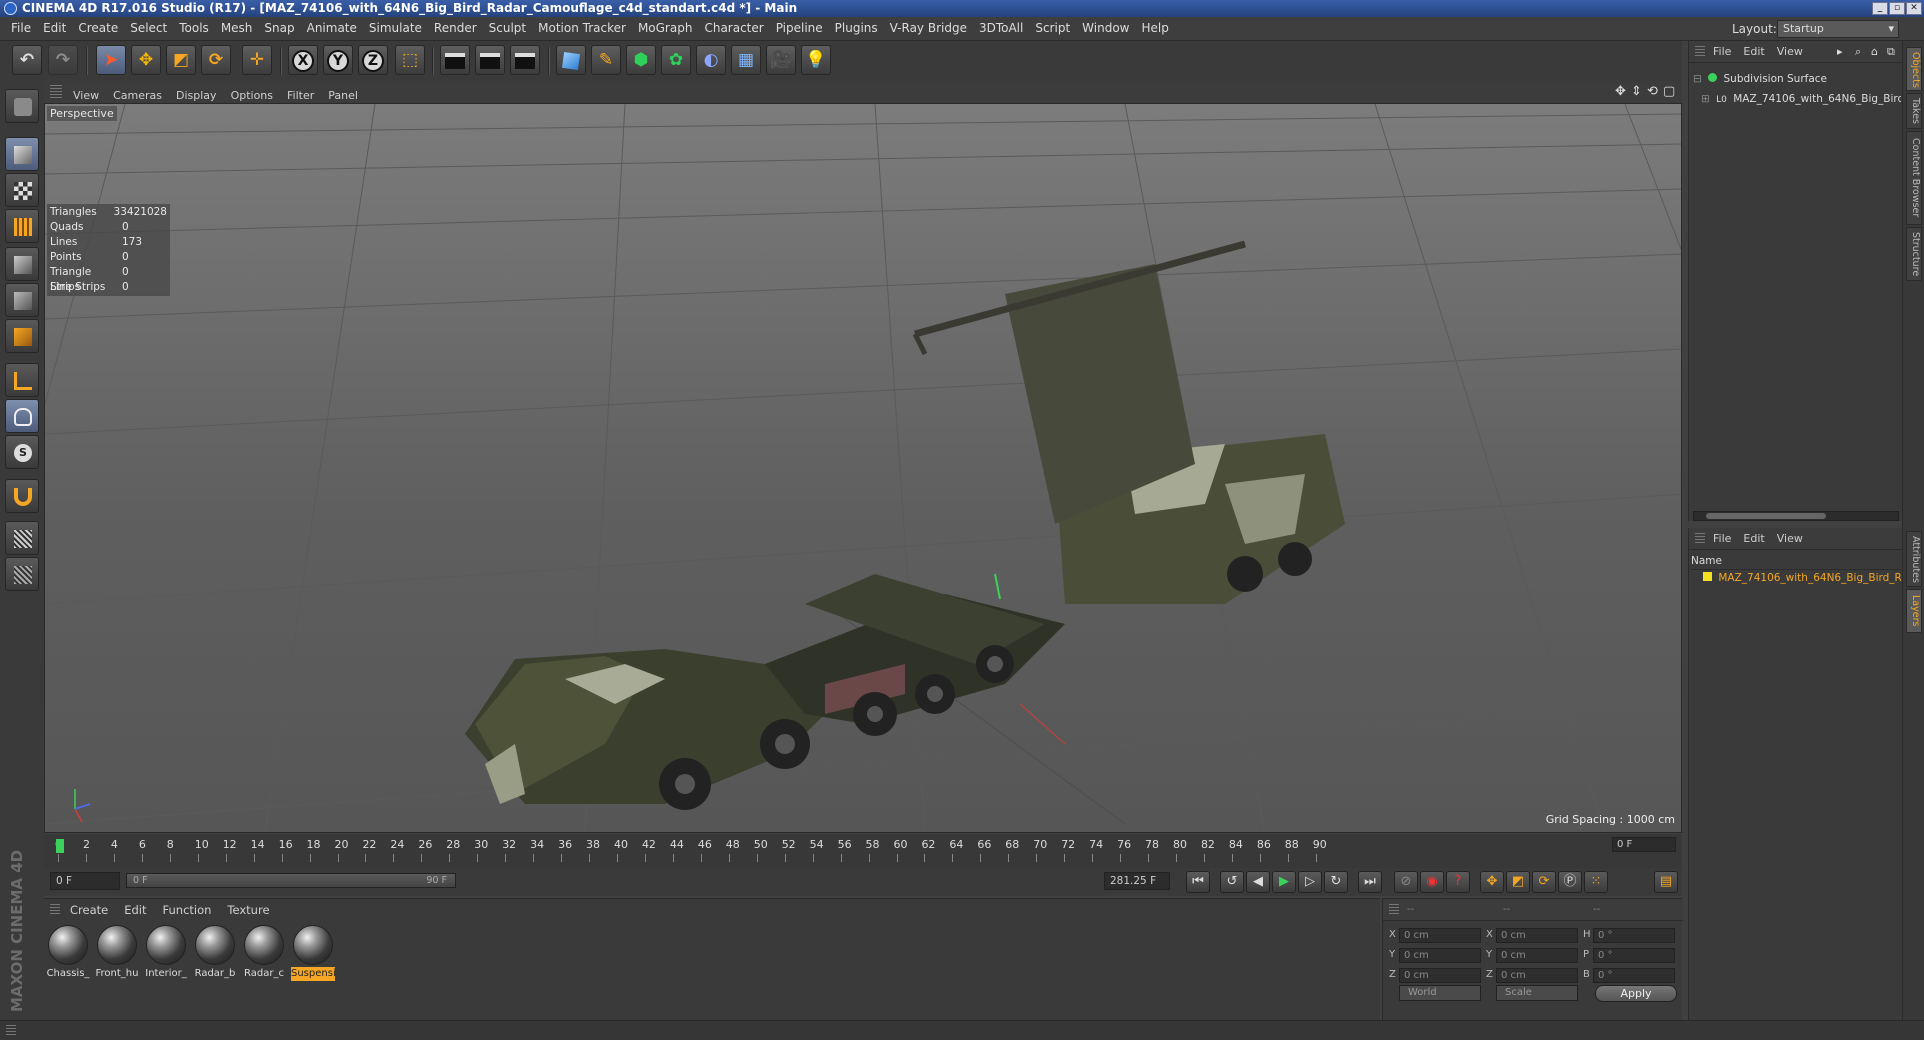 Image resolution: width=1924 pixels, height=1040 pixels. Describe the element at coordinates (22, 336) in the screenshot. I see `polygons-mode-button` at that location.